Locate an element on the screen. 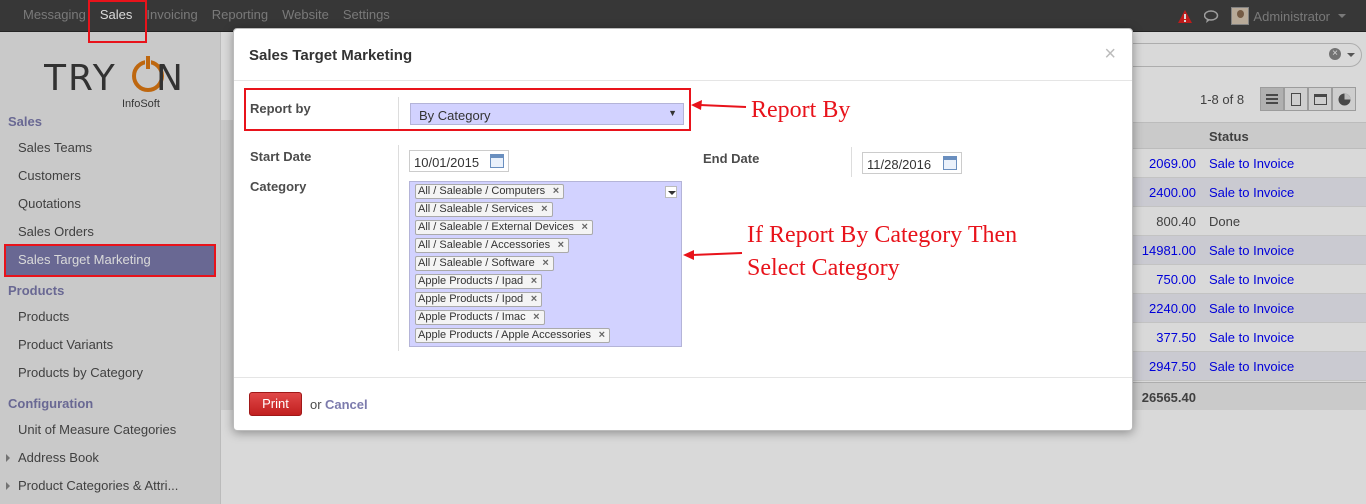  category-tag: Apple Products / Ipod × is located at coordinates (479, 299).